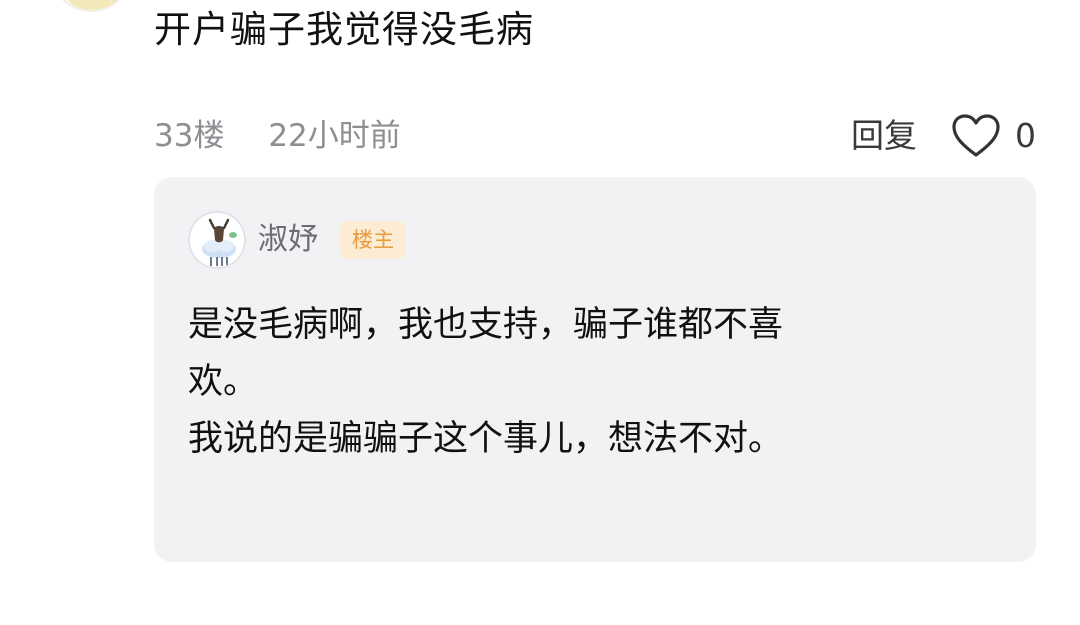  I want to click on comment-text: 开户骗子我觉得没毛病, so click(344, 29).